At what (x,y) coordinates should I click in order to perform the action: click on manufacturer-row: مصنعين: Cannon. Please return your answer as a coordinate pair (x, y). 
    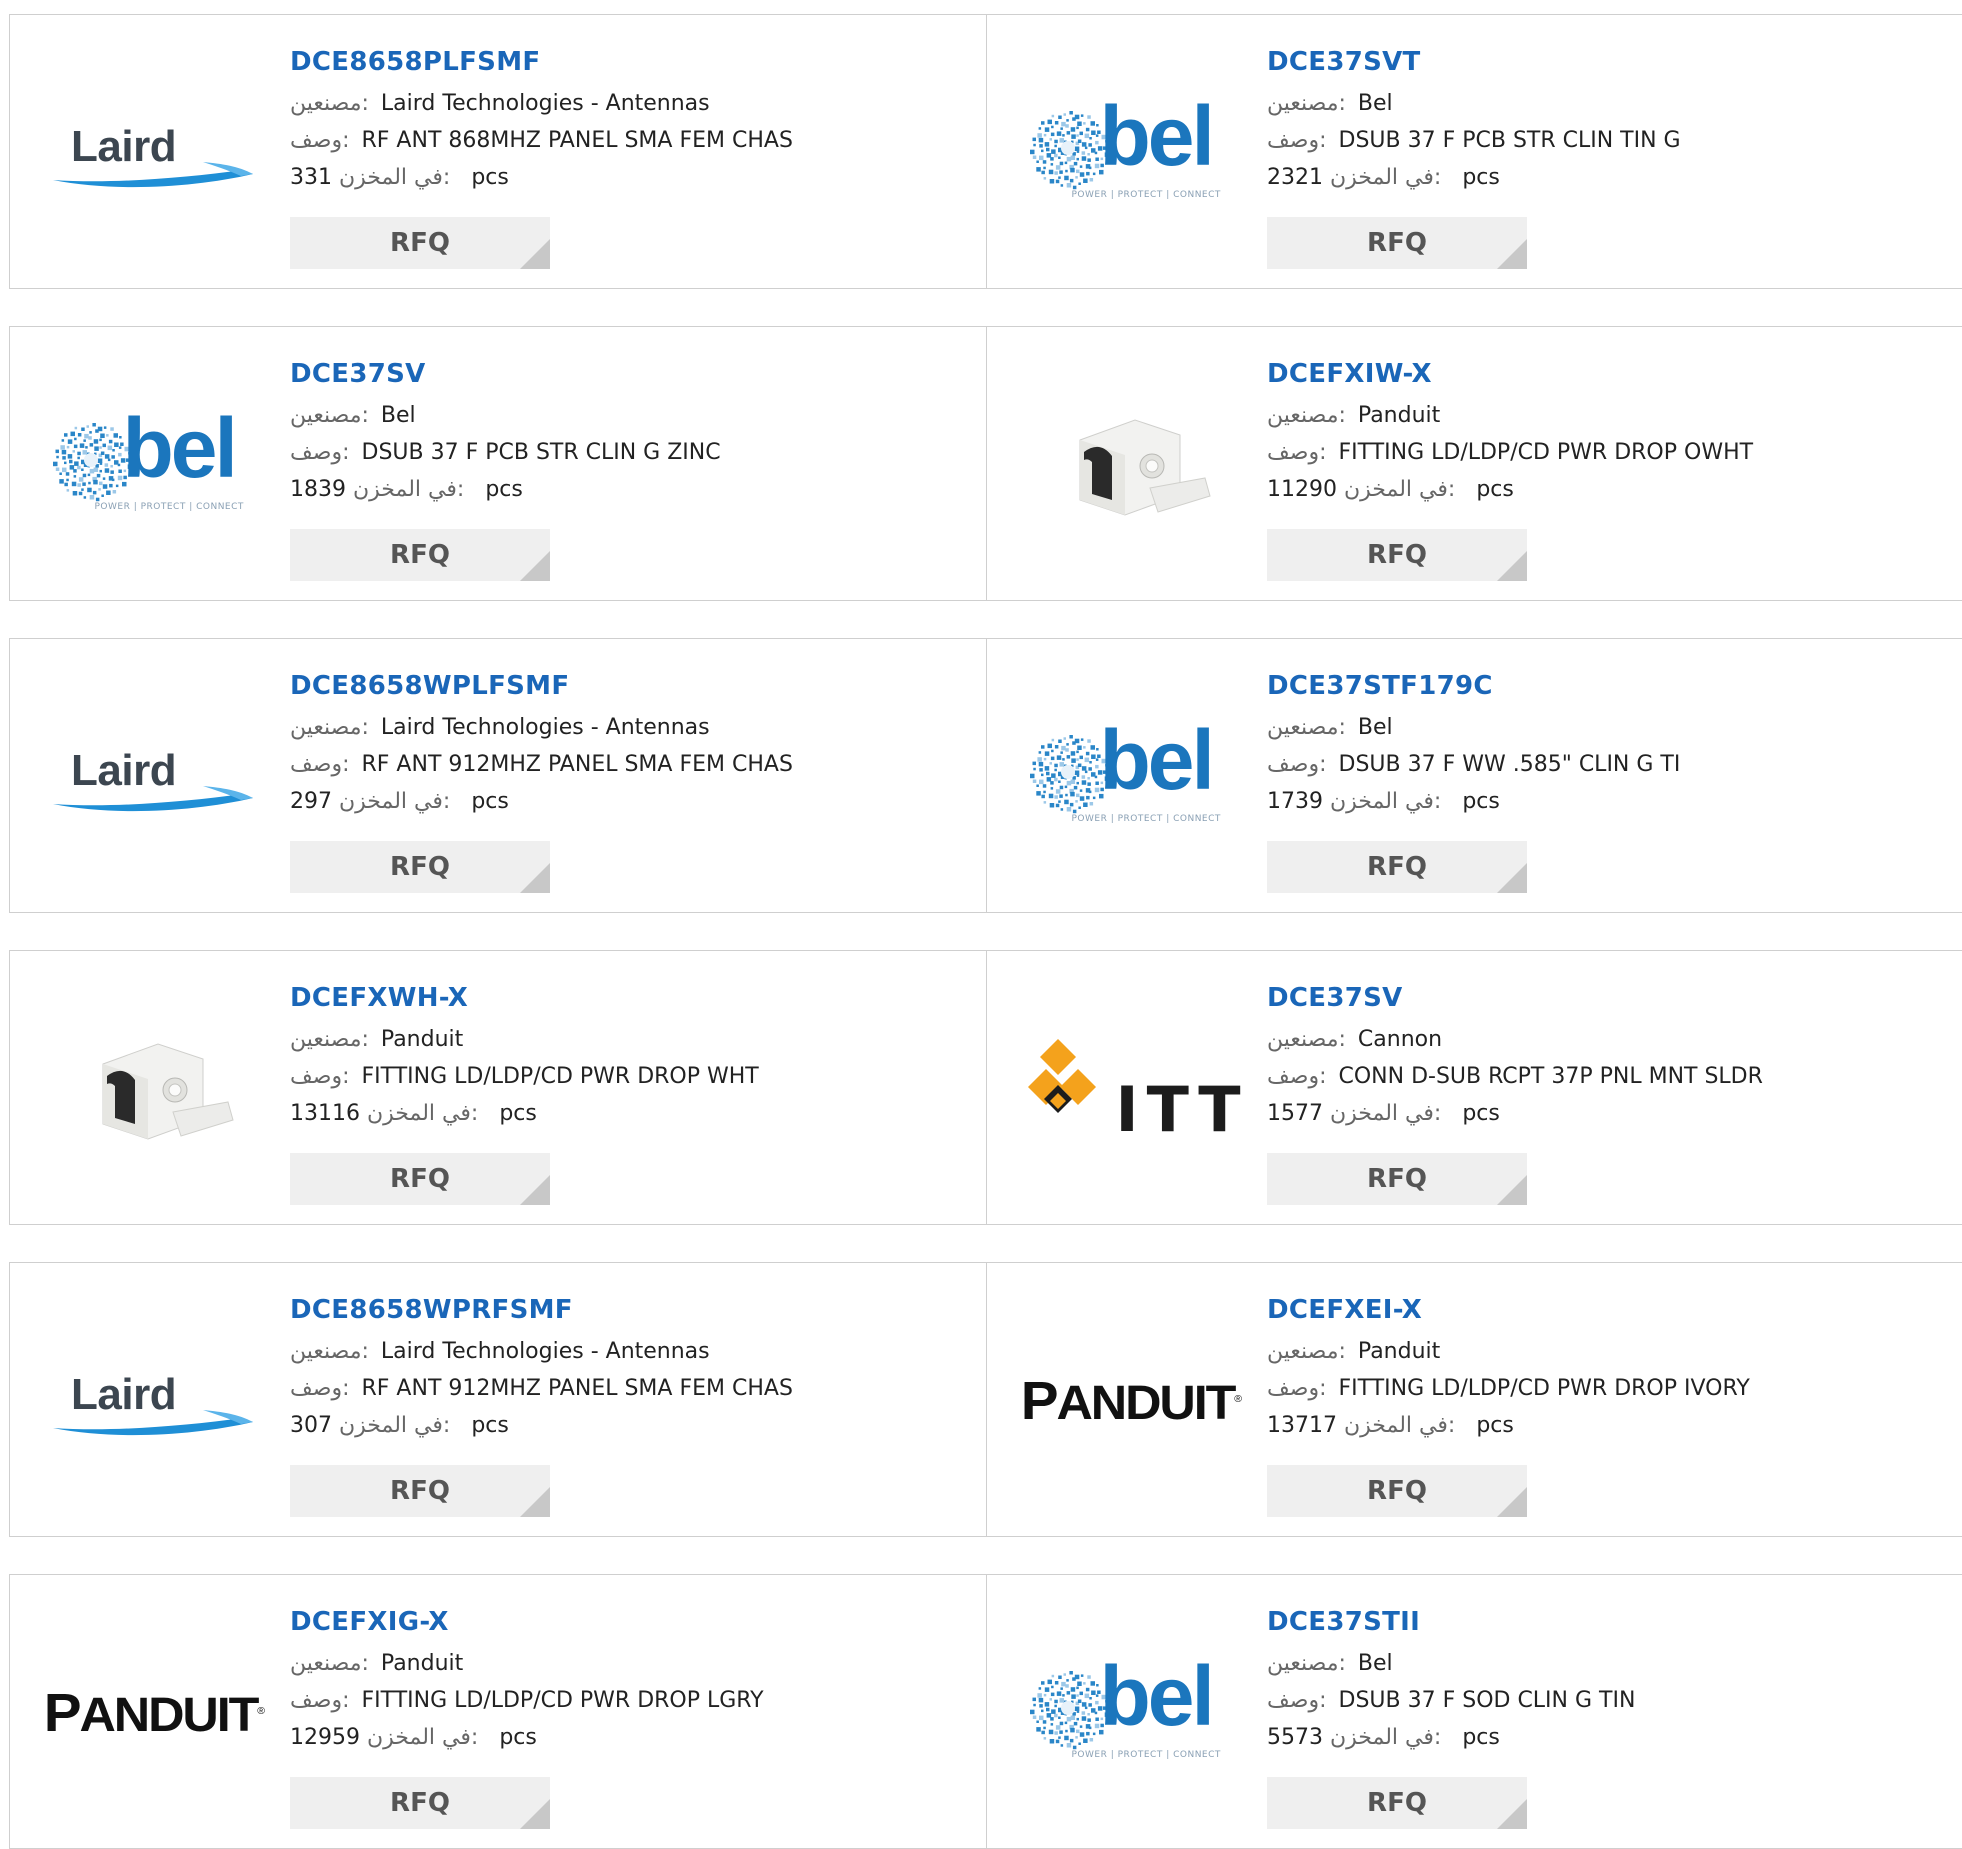
    Looking at the image, I should click on (1612, 1039).